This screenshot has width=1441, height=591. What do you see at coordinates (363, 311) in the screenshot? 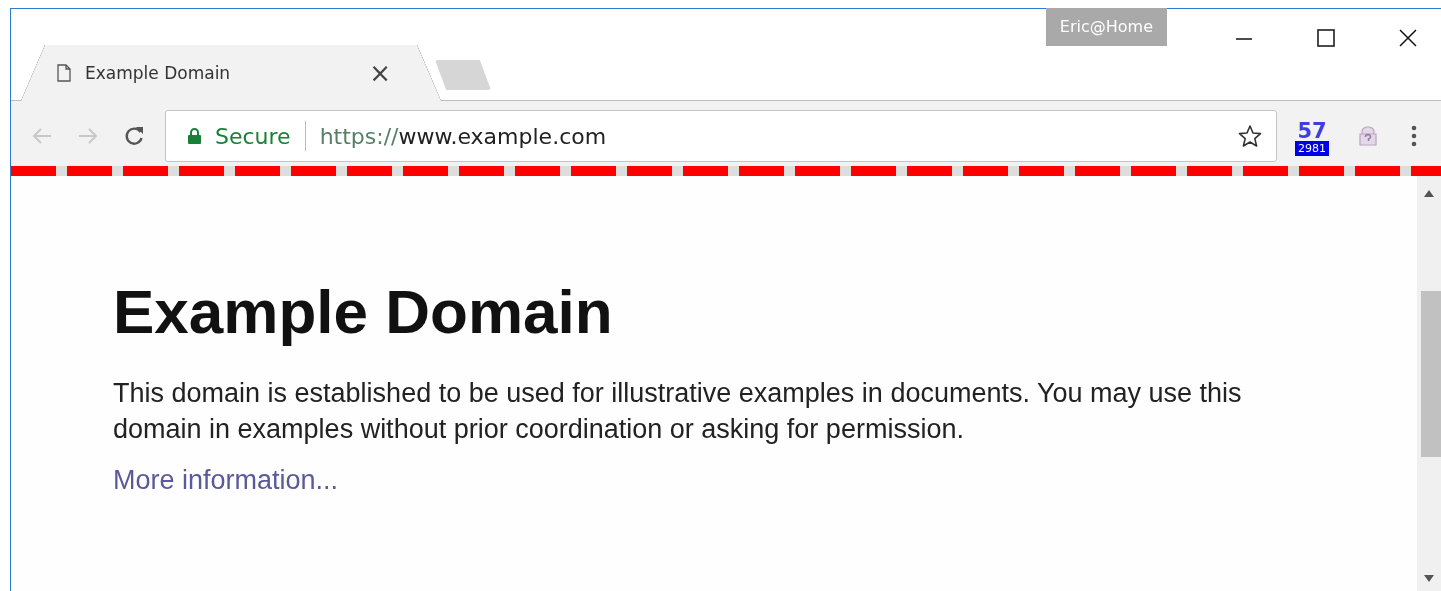
I see `page-heading: Example Domain` at bounding box center [363, 311].